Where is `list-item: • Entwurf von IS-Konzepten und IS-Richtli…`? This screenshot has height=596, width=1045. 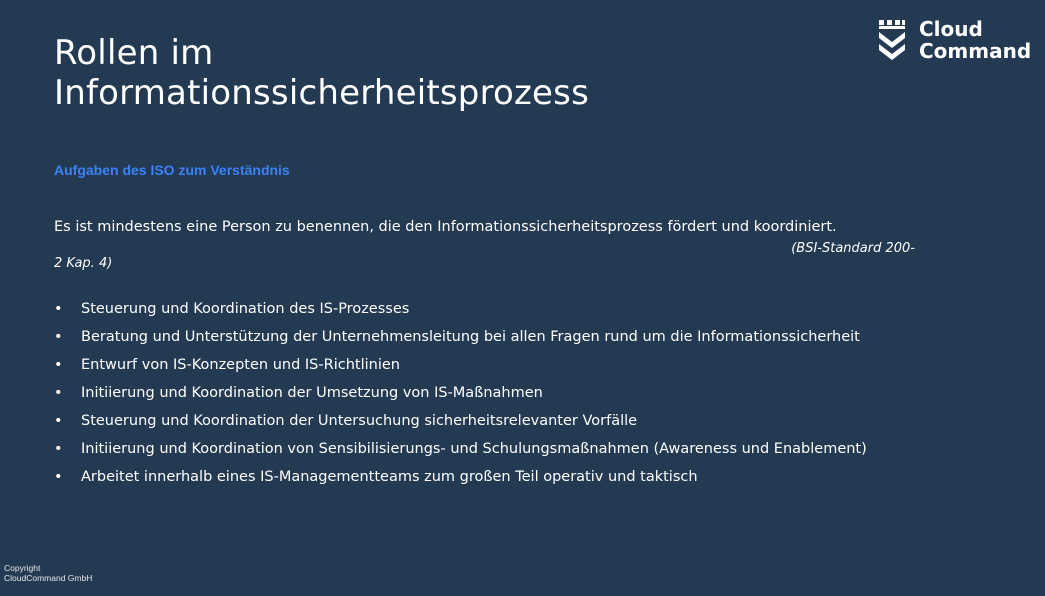 list-item: • Entwurf von IS-Konzepten und IS-Richtli… is located at coordinates (494, 365).